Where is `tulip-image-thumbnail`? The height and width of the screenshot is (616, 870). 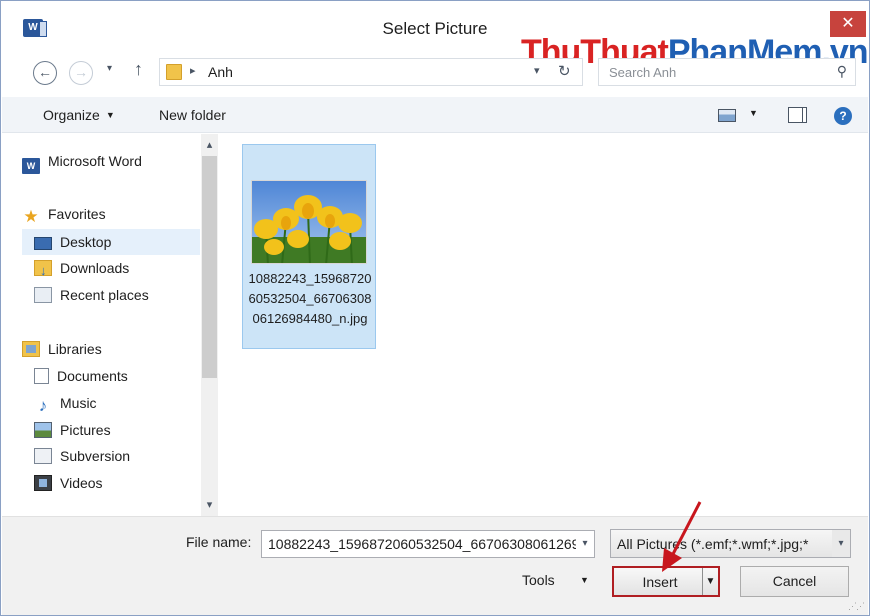 tulip-image-thumbnail is located at coordinates (309, 222).